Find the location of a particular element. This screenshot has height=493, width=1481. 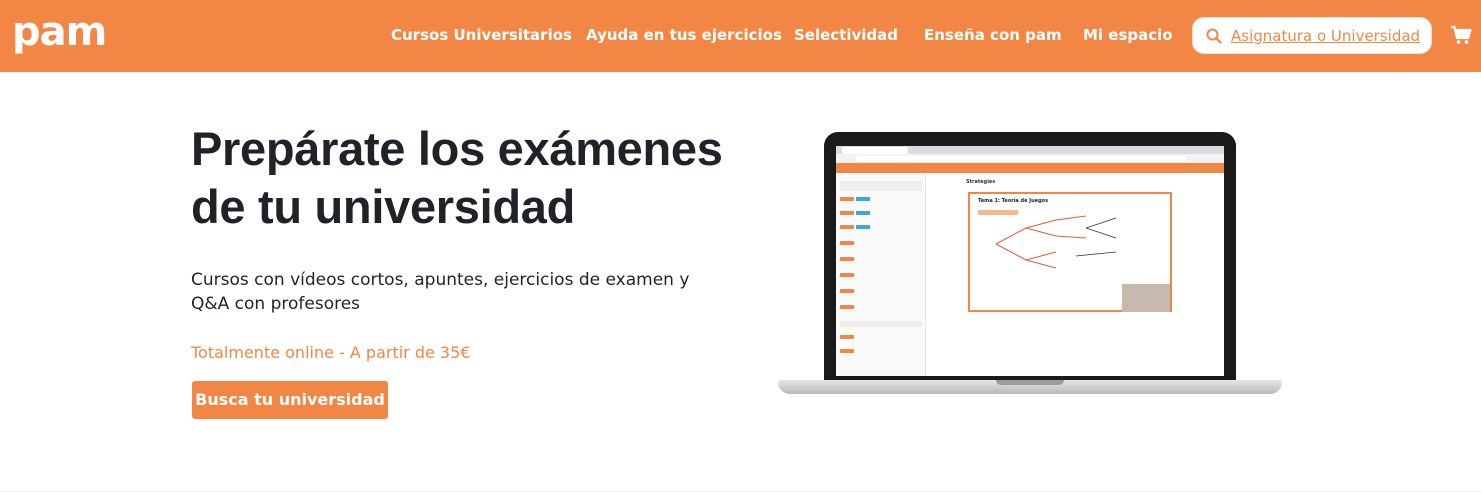

screen-slide: Tema 1: Teoría de Juegos is located at coordinates (1070, 252).